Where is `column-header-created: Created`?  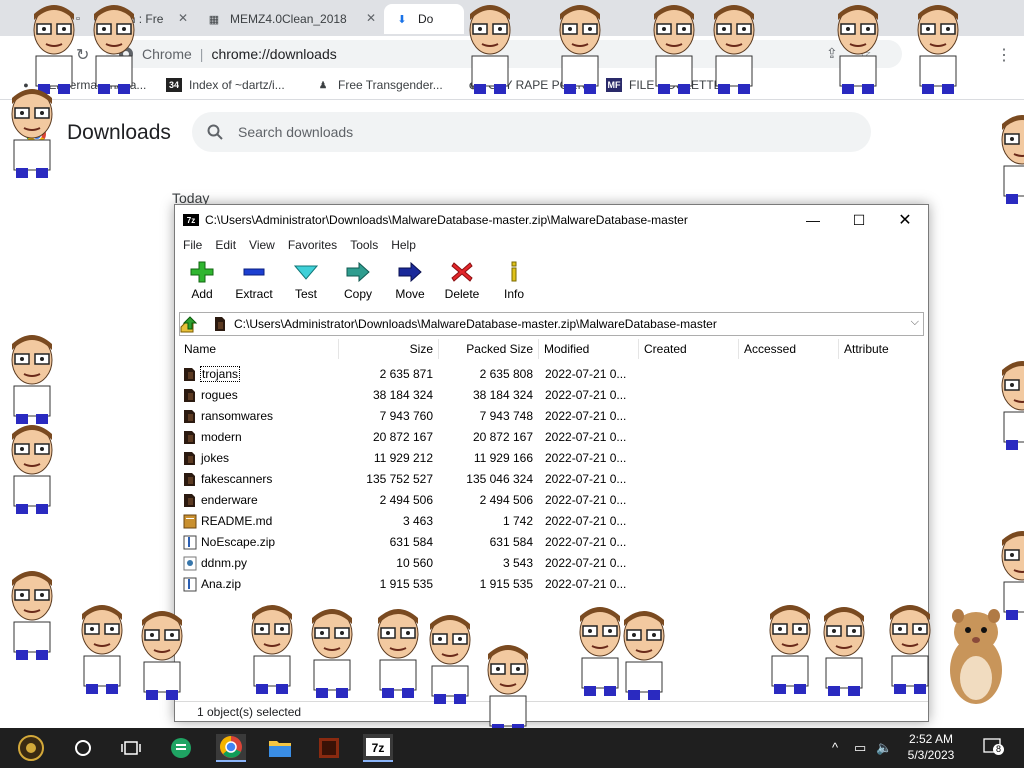 column-header-created: Created is located at coordinates (689, 349).